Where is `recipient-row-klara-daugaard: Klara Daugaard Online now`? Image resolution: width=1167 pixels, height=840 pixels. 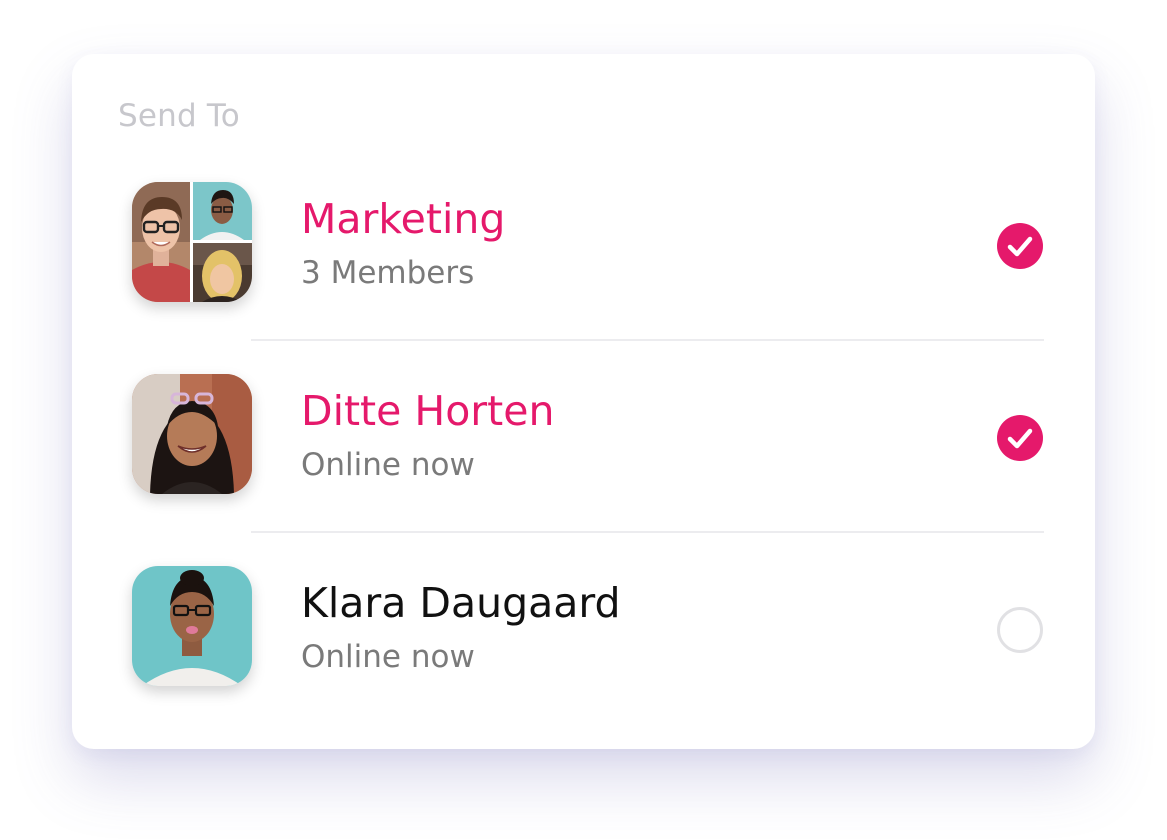
recipient-row-klara-daugaard: Klara Daugaard Online now is located at coordinates (583, 626).